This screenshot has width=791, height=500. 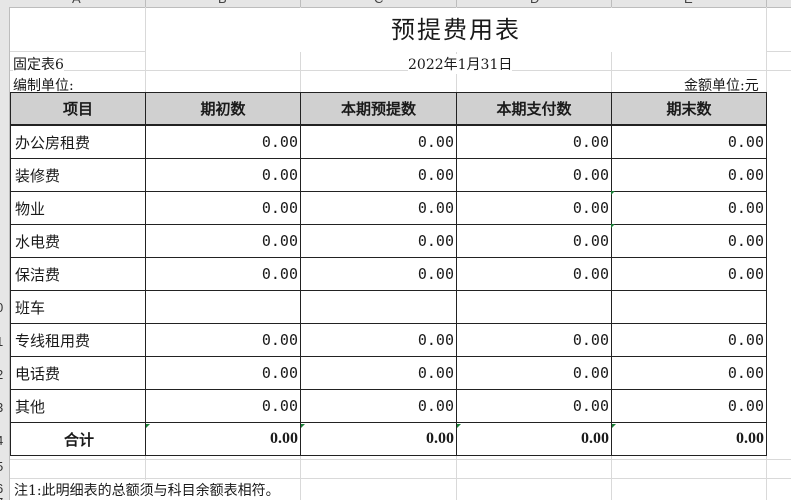 I want to click on column-letter-c: C, so click(x=378, y=3).